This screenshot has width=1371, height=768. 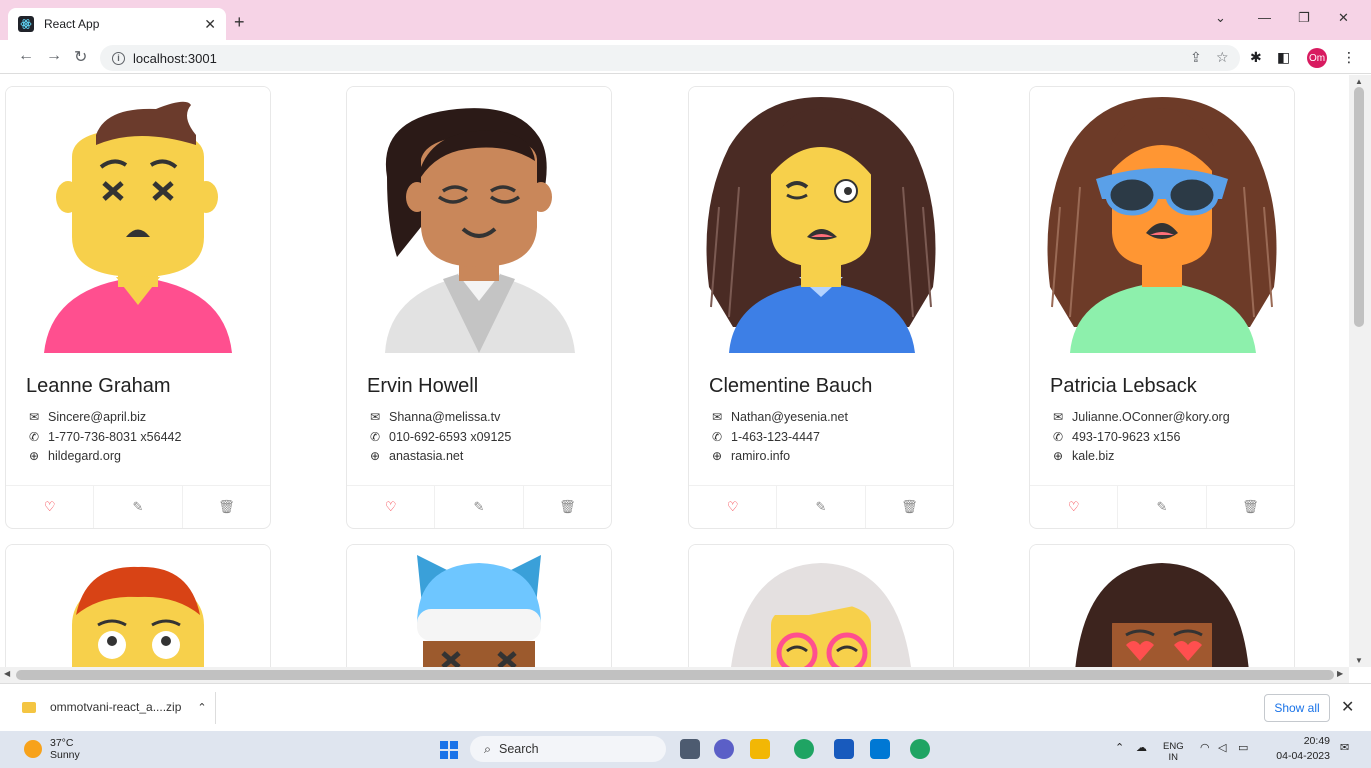 What do you see at coordinates (118, 58) in the screenshot?
I see `site-info-icon: i` at bounding box center [118, 58].